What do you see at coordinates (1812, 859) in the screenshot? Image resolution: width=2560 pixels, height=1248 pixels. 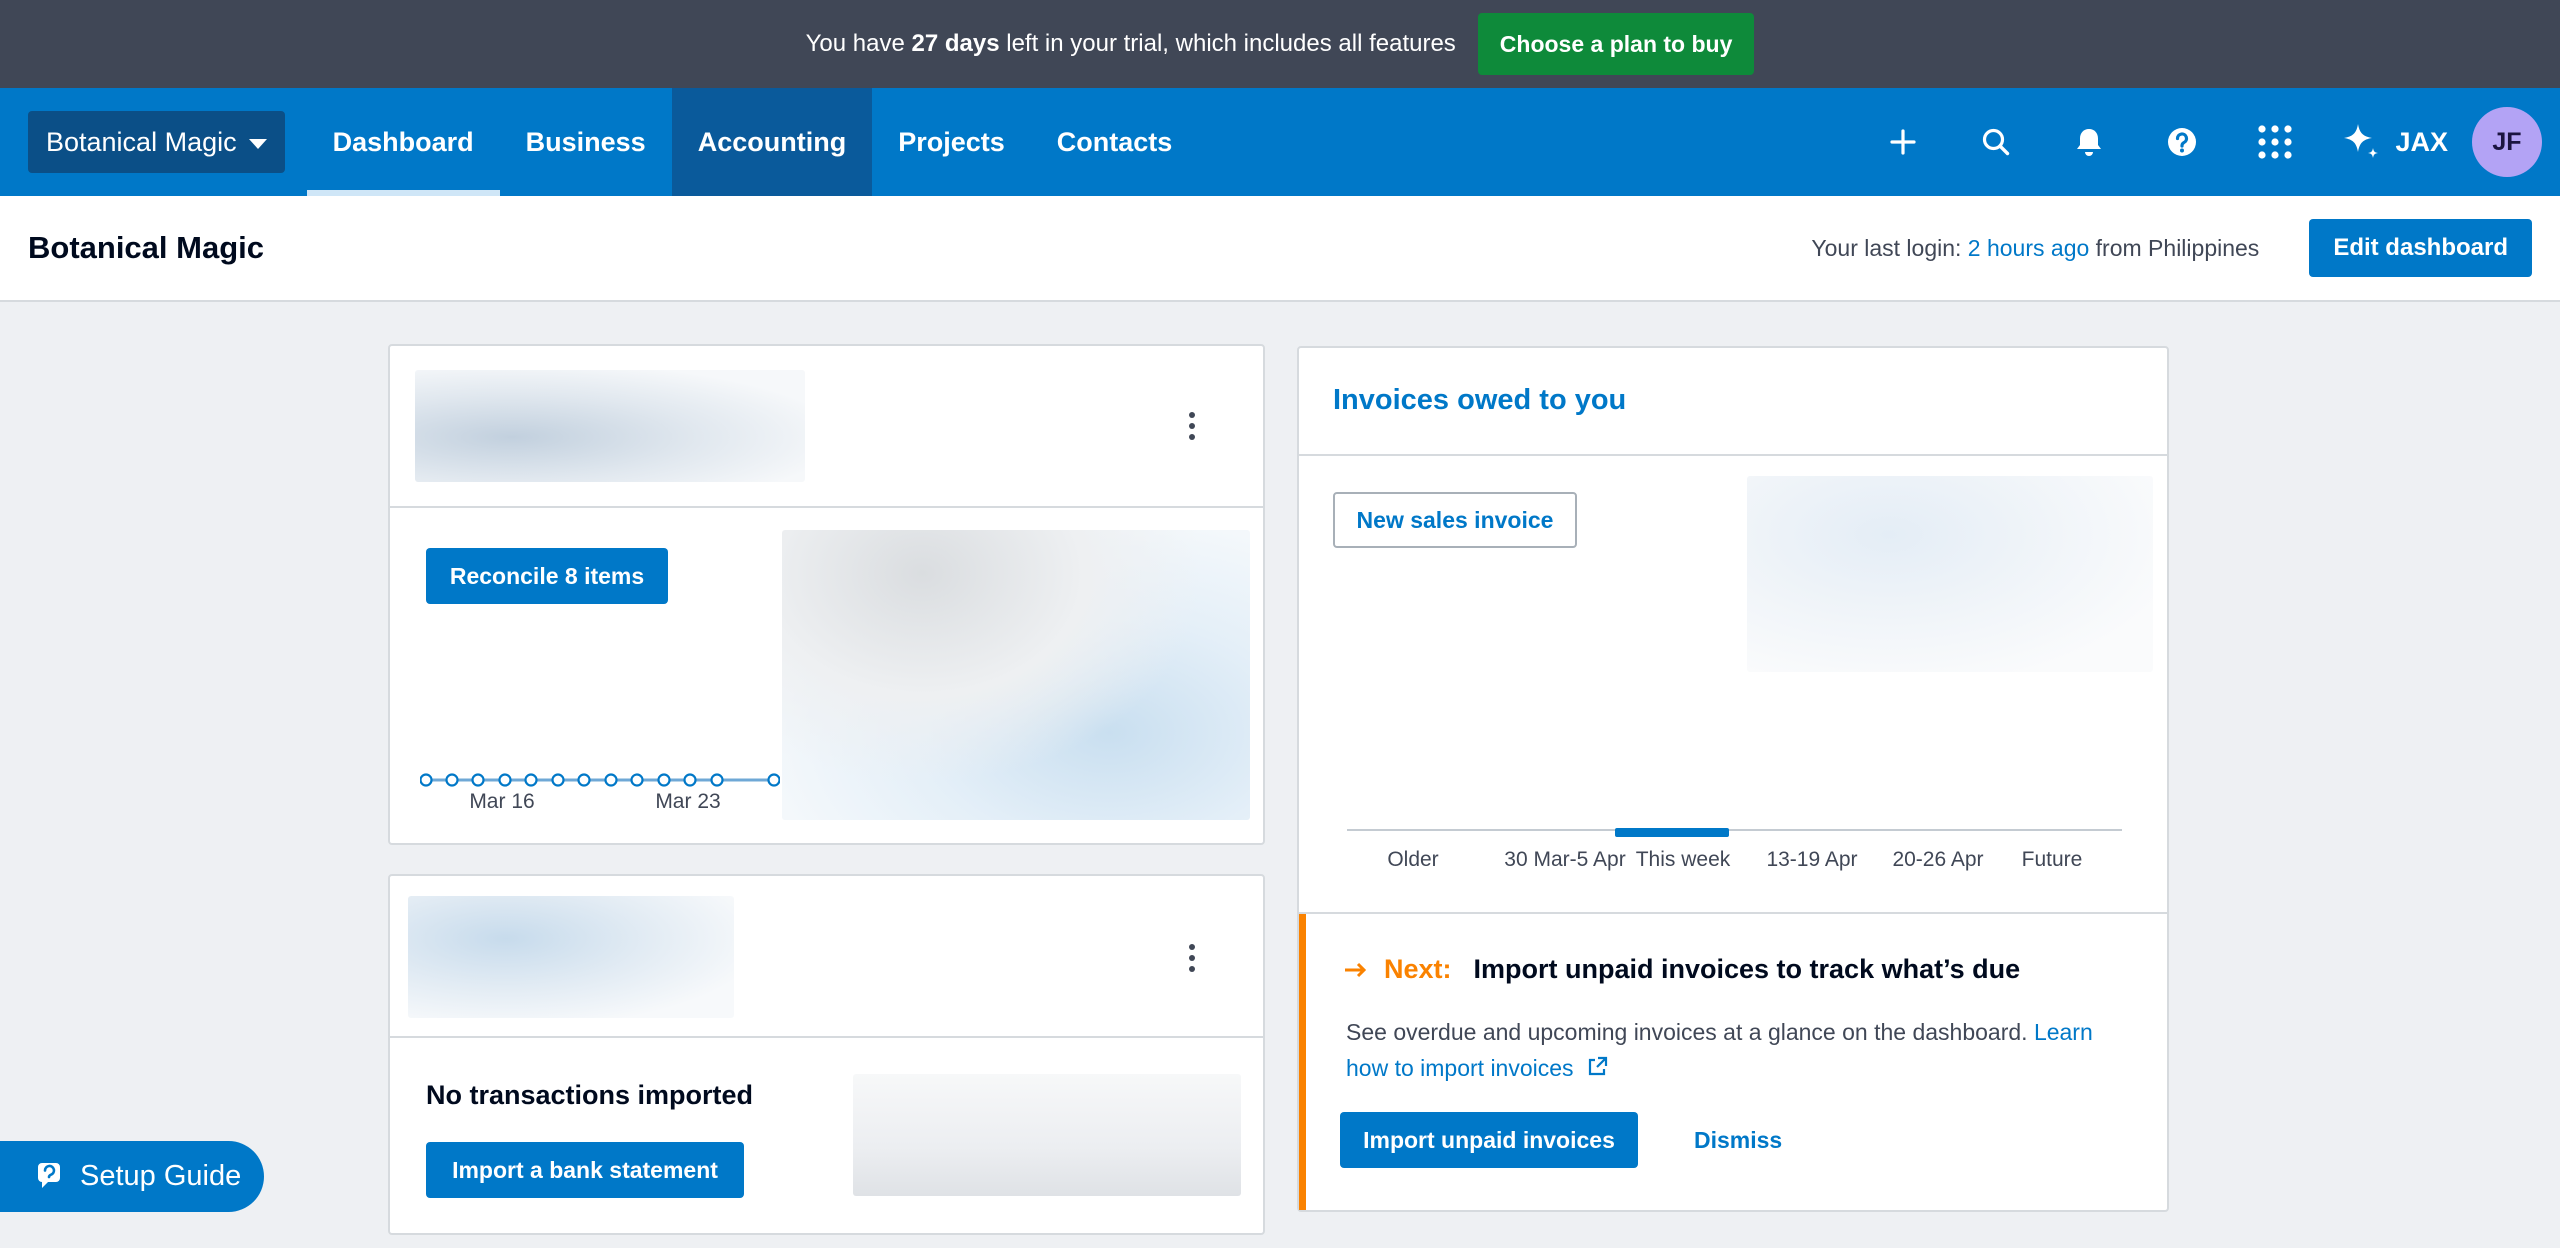 I see `period-label-13-19apr: 13-19 Apr` at bounding box center [1812, 859].